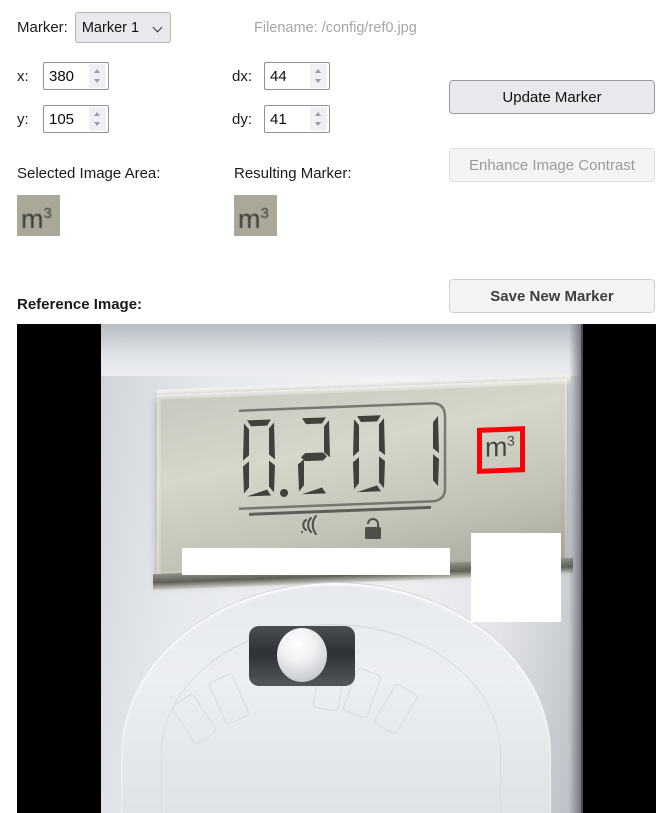 The width and height of the screenshot is (668, 813). What do you see at coordinates (97, 76) in the screenshot?
I see `x-stepper` at bounding box center [97, 76].